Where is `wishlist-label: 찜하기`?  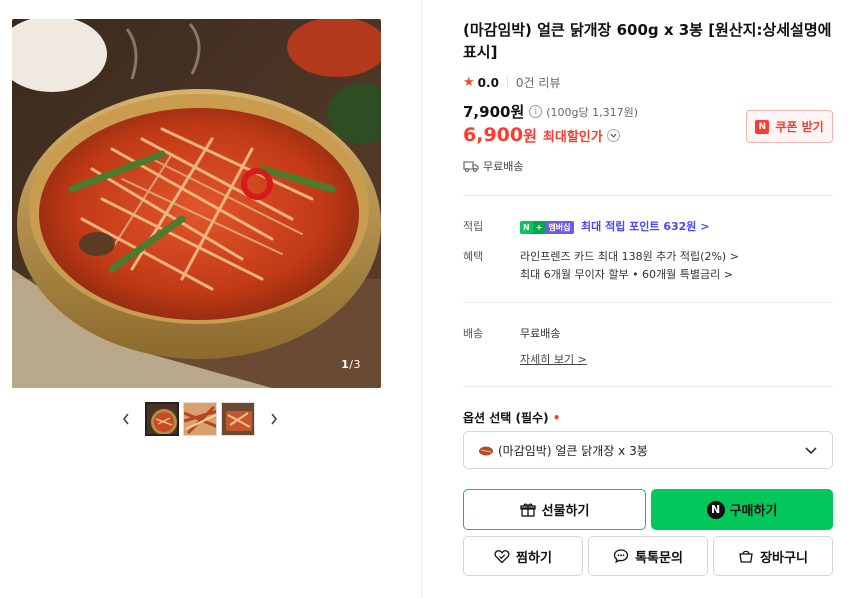
wishlist-label: 찜하기 is located at coordinates (534, 558).